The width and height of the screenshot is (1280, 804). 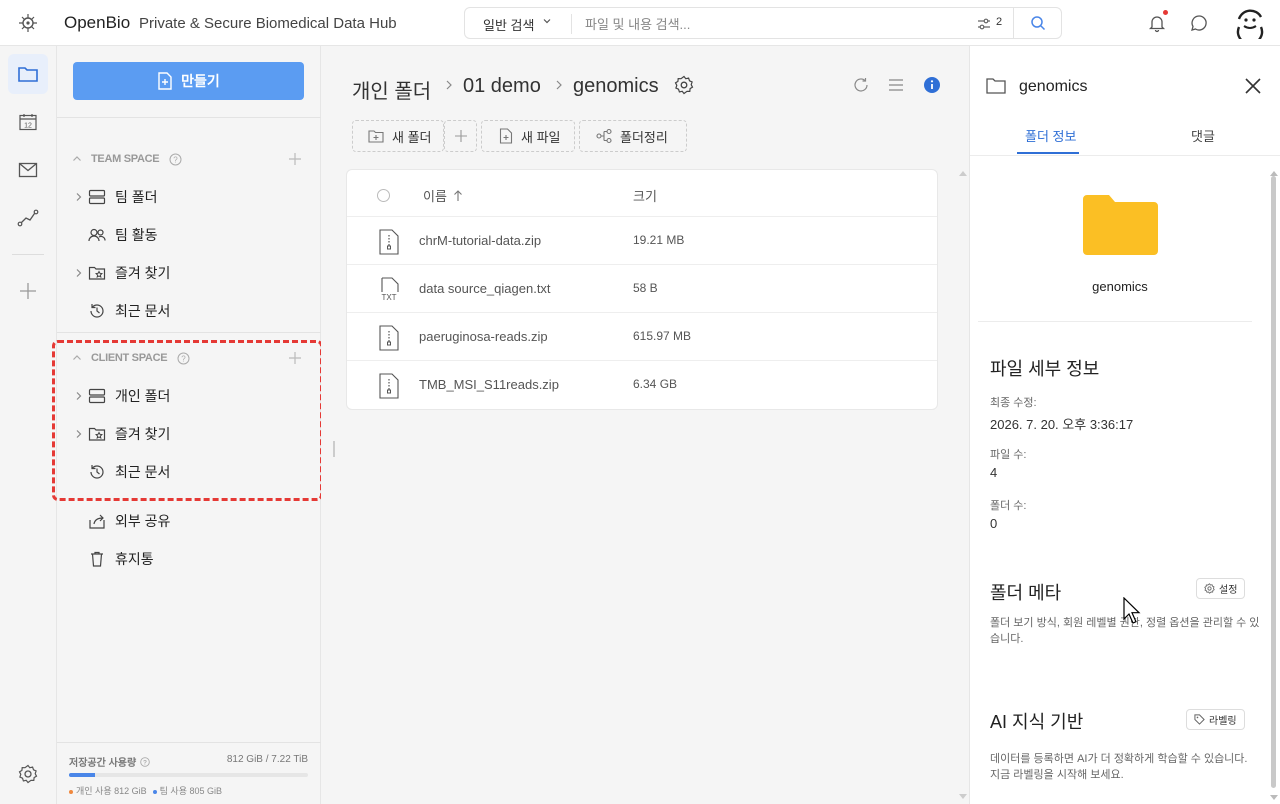 What do you see at coordinates (480, 240) in the screenshot?
I see `file-name: chrM-tutorial-data.zip` at bounding box center [480, 240].